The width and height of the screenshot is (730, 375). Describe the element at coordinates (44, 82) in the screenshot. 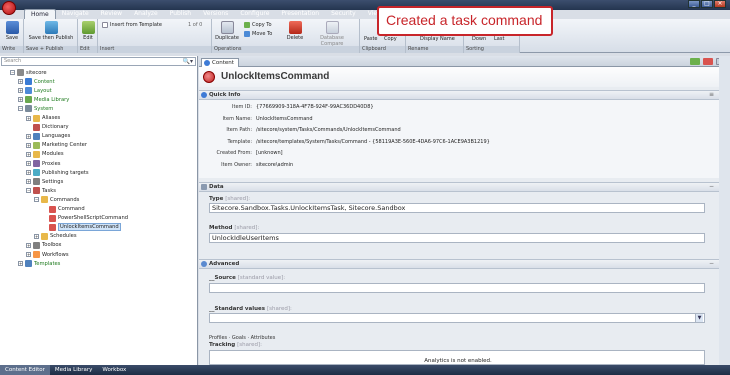

I see `tree-node-label: Content` at that location.